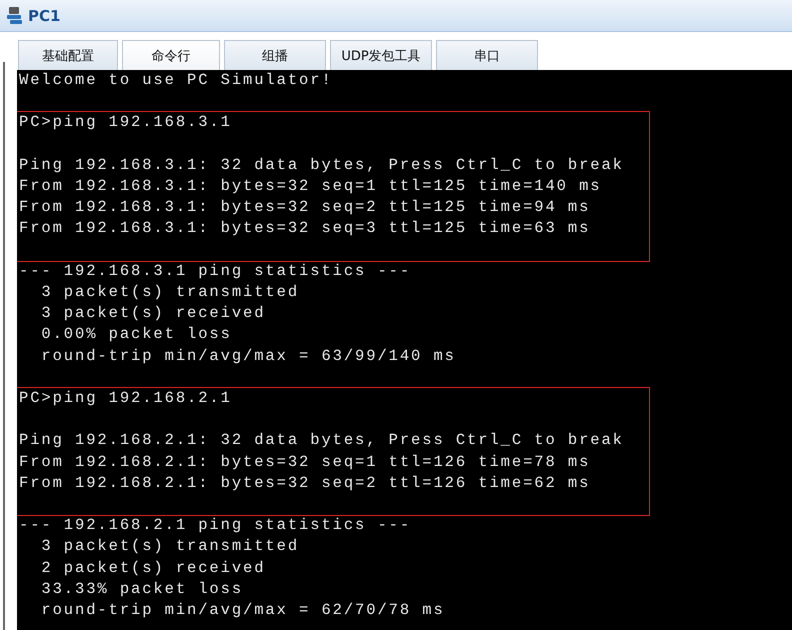  Describe the element at coordinates (321, 165) in the screenshot. I see `terminal-line: Ping 192.168.3.1: 32 data bytes, Press Ctrl_C to break` at that location.